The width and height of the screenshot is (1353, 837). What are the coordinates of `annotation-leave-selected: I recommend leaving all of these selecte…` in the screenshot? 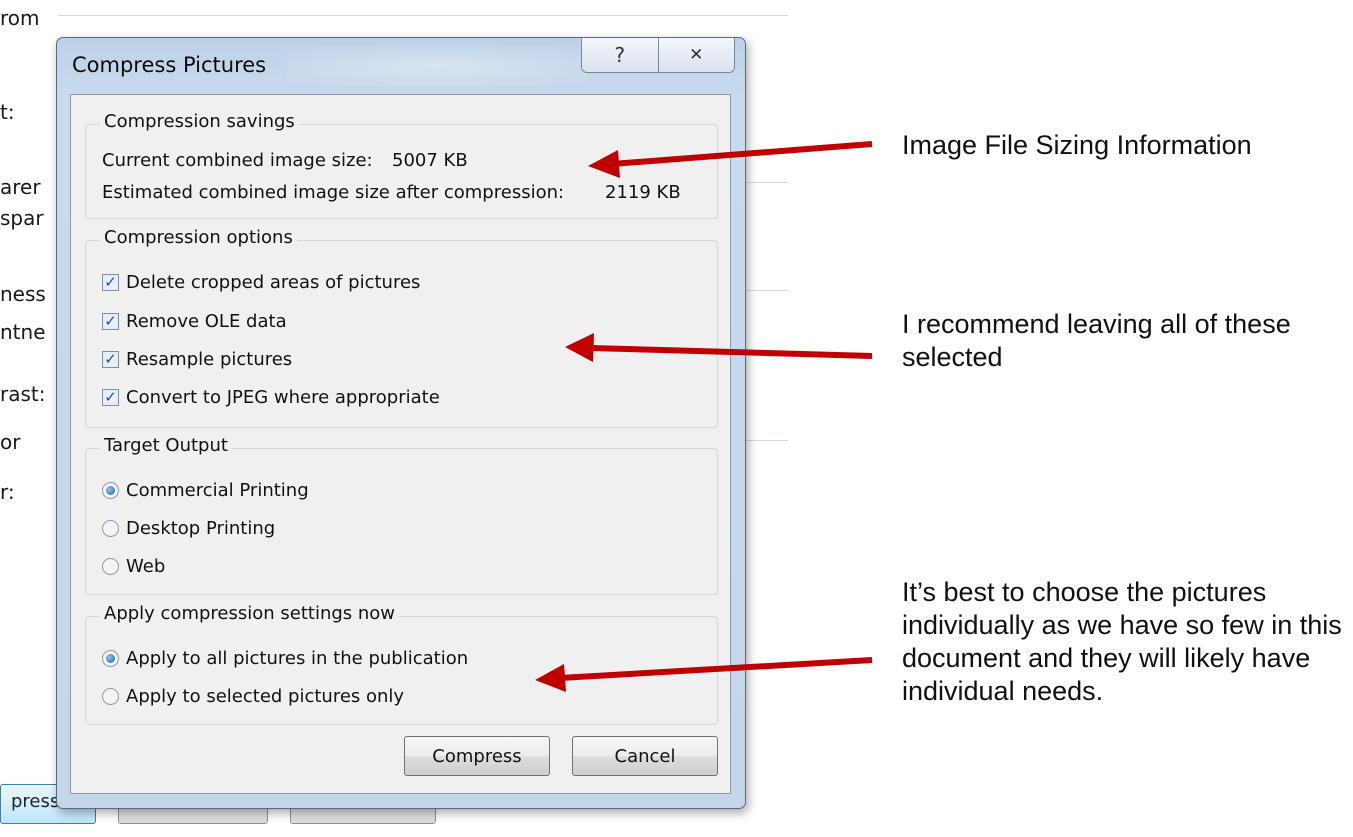 It's located at (1096, 340).